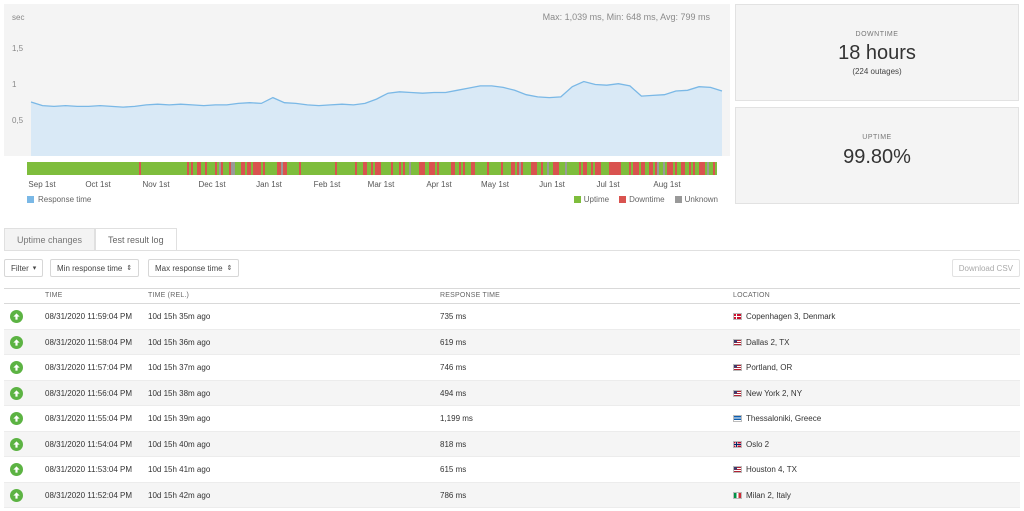 Image resolution: width=1024 pixels, height=511 pixels. I want to click on x-tick-label: May 1st, so click(495, 184).